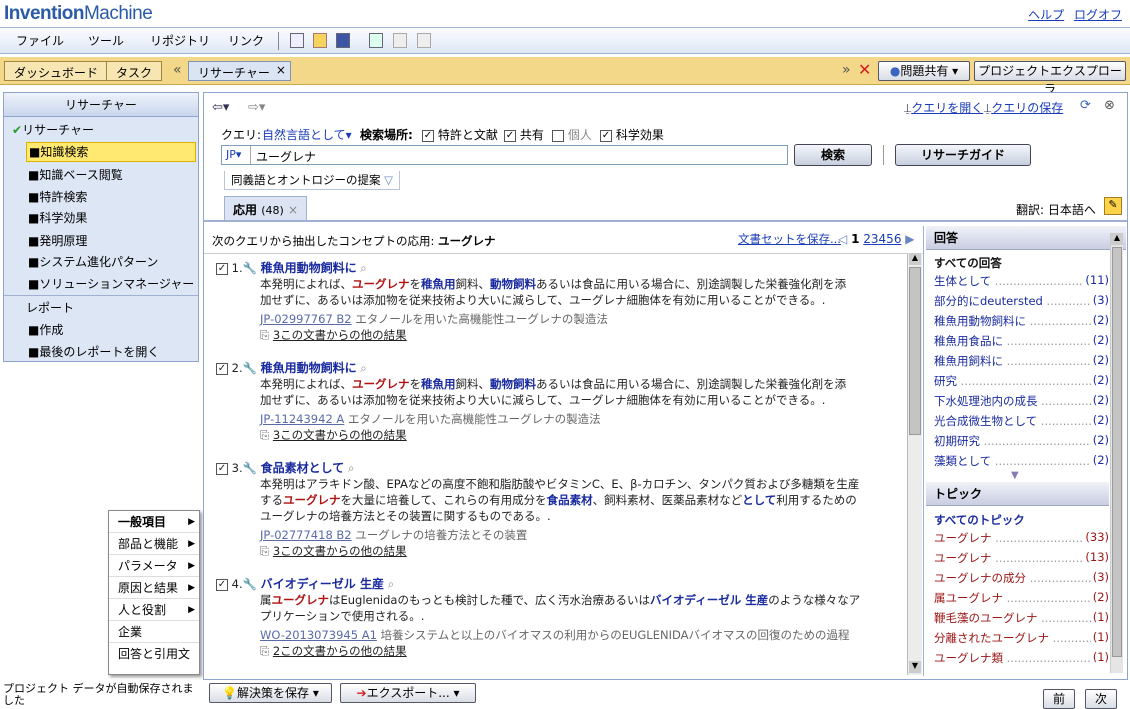  Describe the element at coordinates (924, 71) in the screenshot. I see `problem-share-button: ●問題共有 ▾` at that location.